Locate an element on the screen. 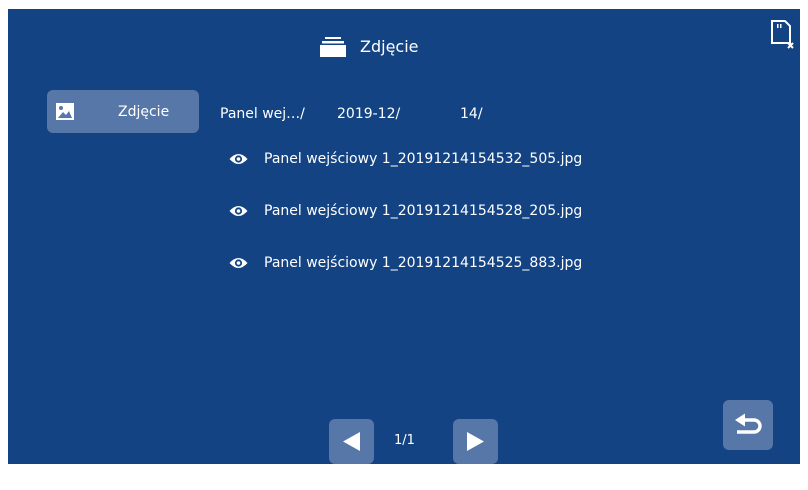 The image size is (808, 490). triangle-left-icon is located at coordinates (351, 441).